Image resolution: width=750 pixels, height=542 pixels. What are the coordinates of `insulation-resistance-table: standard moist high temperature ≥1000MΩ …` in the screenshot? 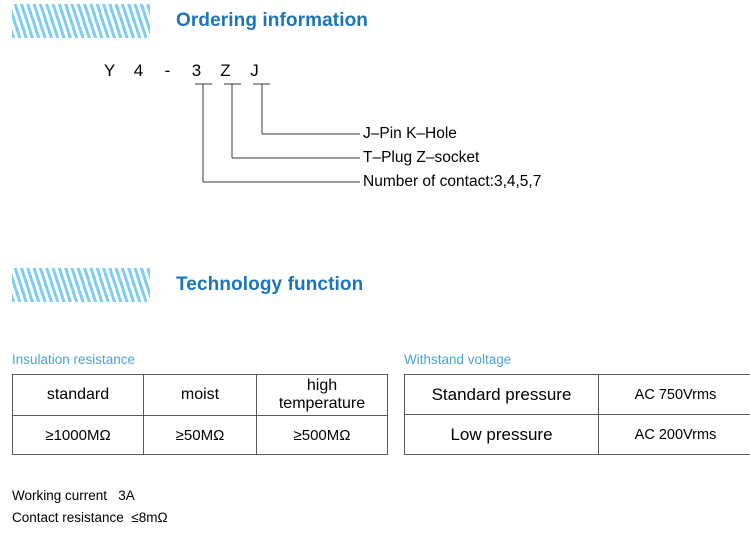 It's located at (200, 414).